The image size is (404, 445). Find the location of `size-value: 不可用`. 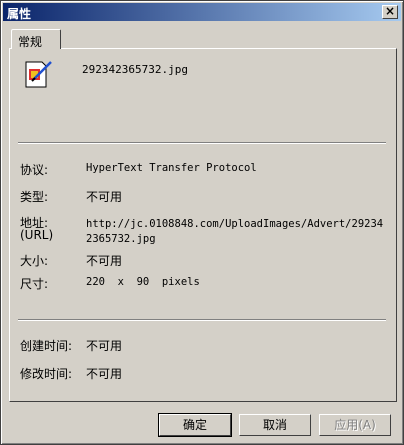

size-value: 不可用 is located at coordinates (104, 261).